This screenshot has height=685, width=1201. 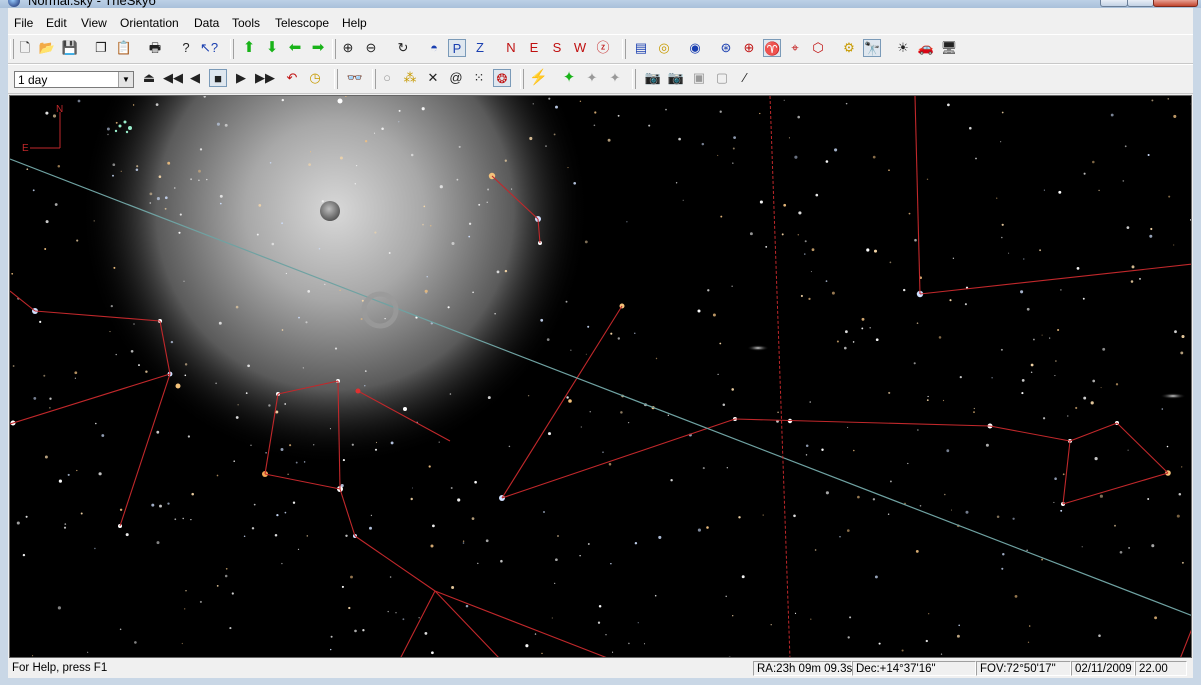 I want to click on menu-help: Help, so click(x=354, y=23).